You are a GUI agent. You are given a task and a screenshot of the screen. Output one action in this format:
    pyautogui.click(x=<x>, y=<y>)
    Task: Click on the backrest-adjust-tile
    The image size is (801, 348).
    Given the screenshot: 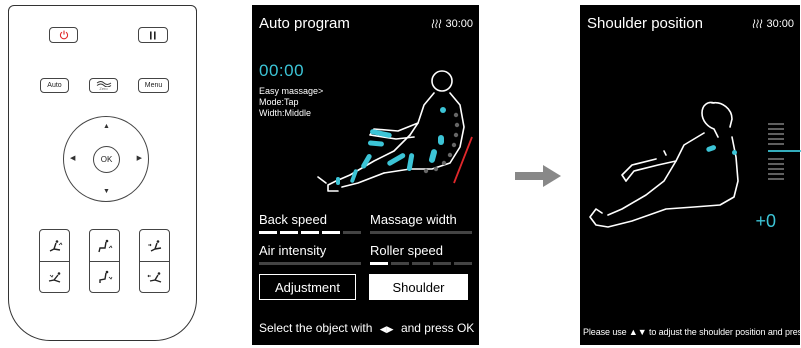 What is the action you would take?
    pyautogui.click(x=54, y=261)
    